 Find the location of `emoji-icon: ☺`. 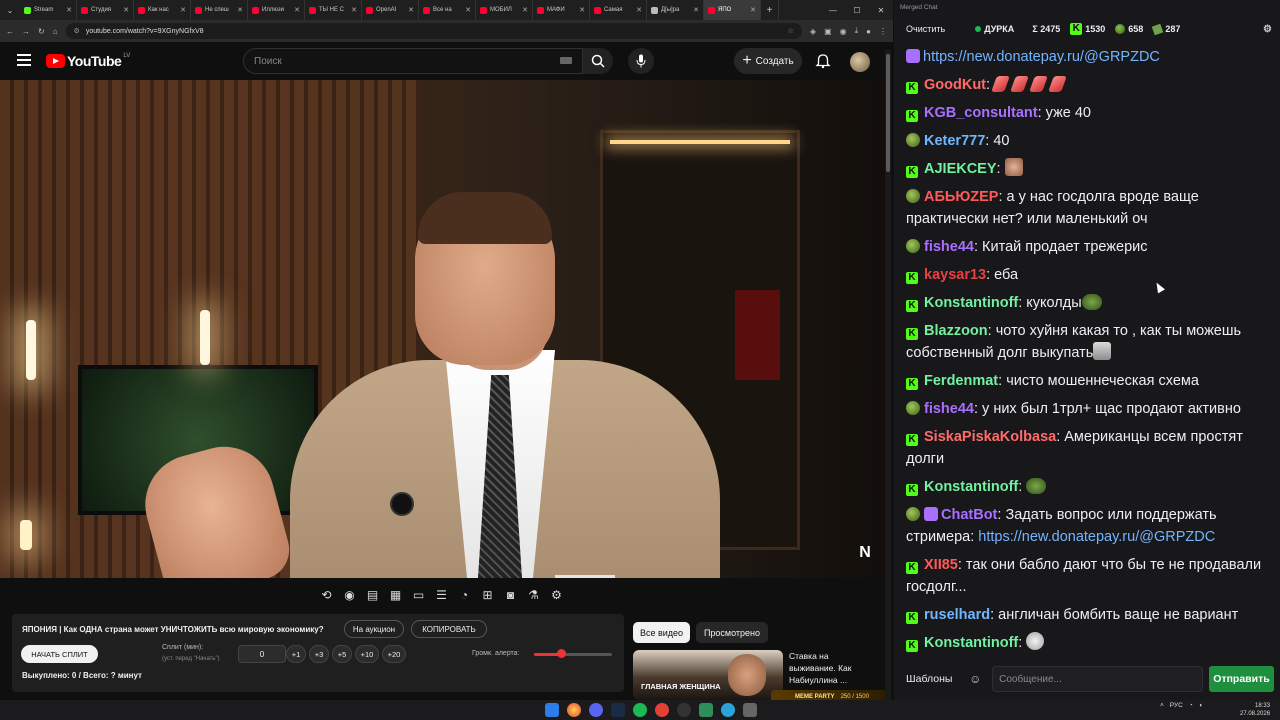

emoji-icon: ☺ is located at coordinates (975, 679).